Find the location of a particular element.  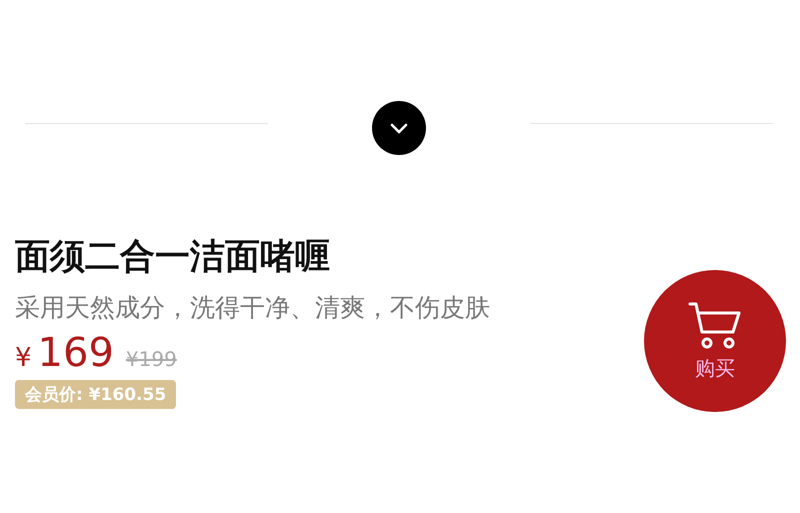

buy-button: 购买 is located at coordinates (715, 341).